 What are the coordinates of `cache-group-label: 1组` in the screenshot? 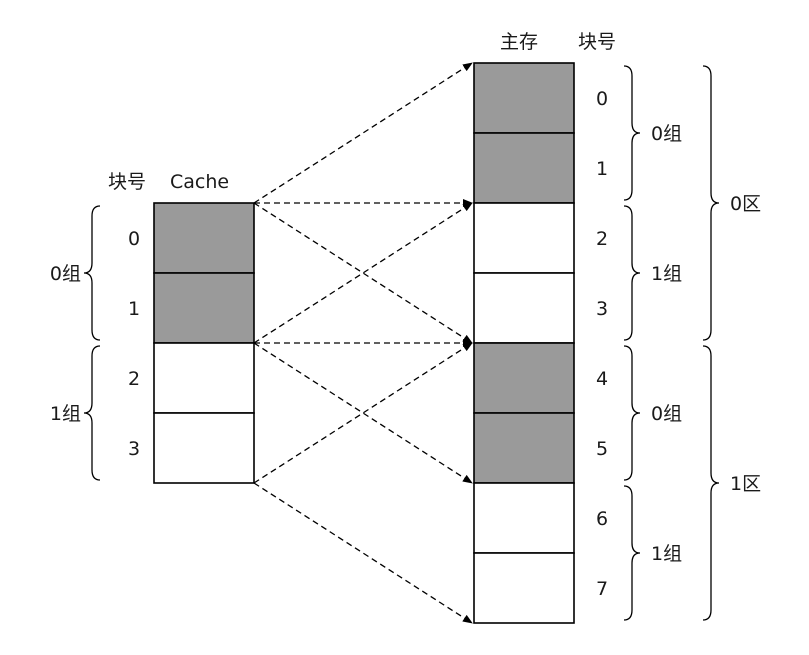 It's located at (65, 414).